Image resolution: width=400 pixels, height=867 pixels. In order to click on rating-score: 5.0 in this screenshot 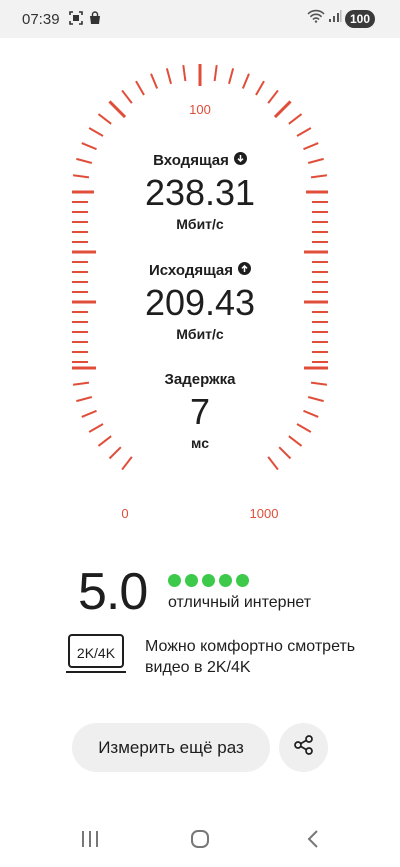, I will do `click(113, 592)`.